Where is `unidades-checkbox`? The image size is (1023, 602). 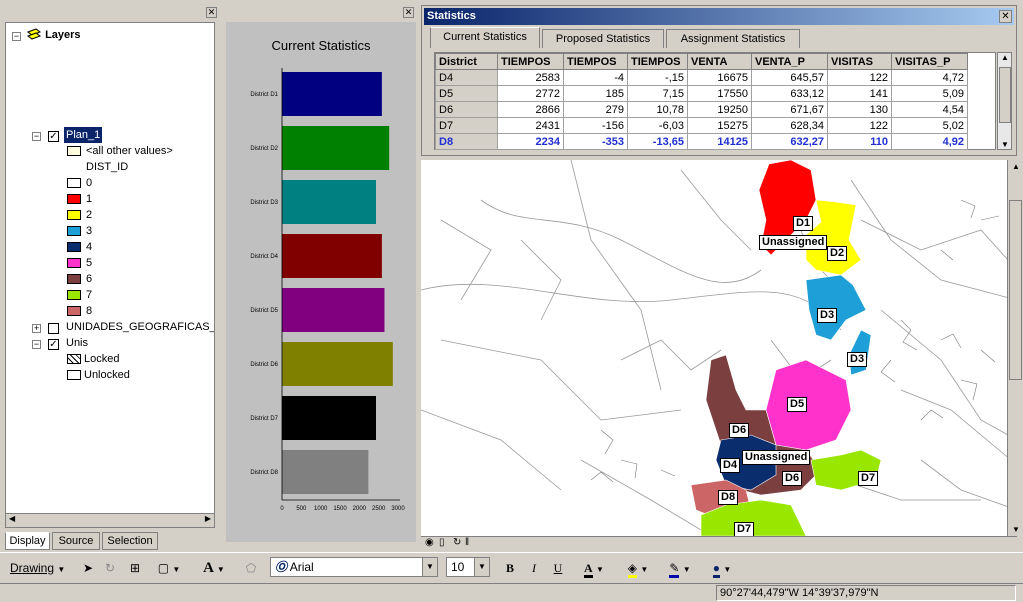 unidades-checkbox is located at coordinates (53, 328).